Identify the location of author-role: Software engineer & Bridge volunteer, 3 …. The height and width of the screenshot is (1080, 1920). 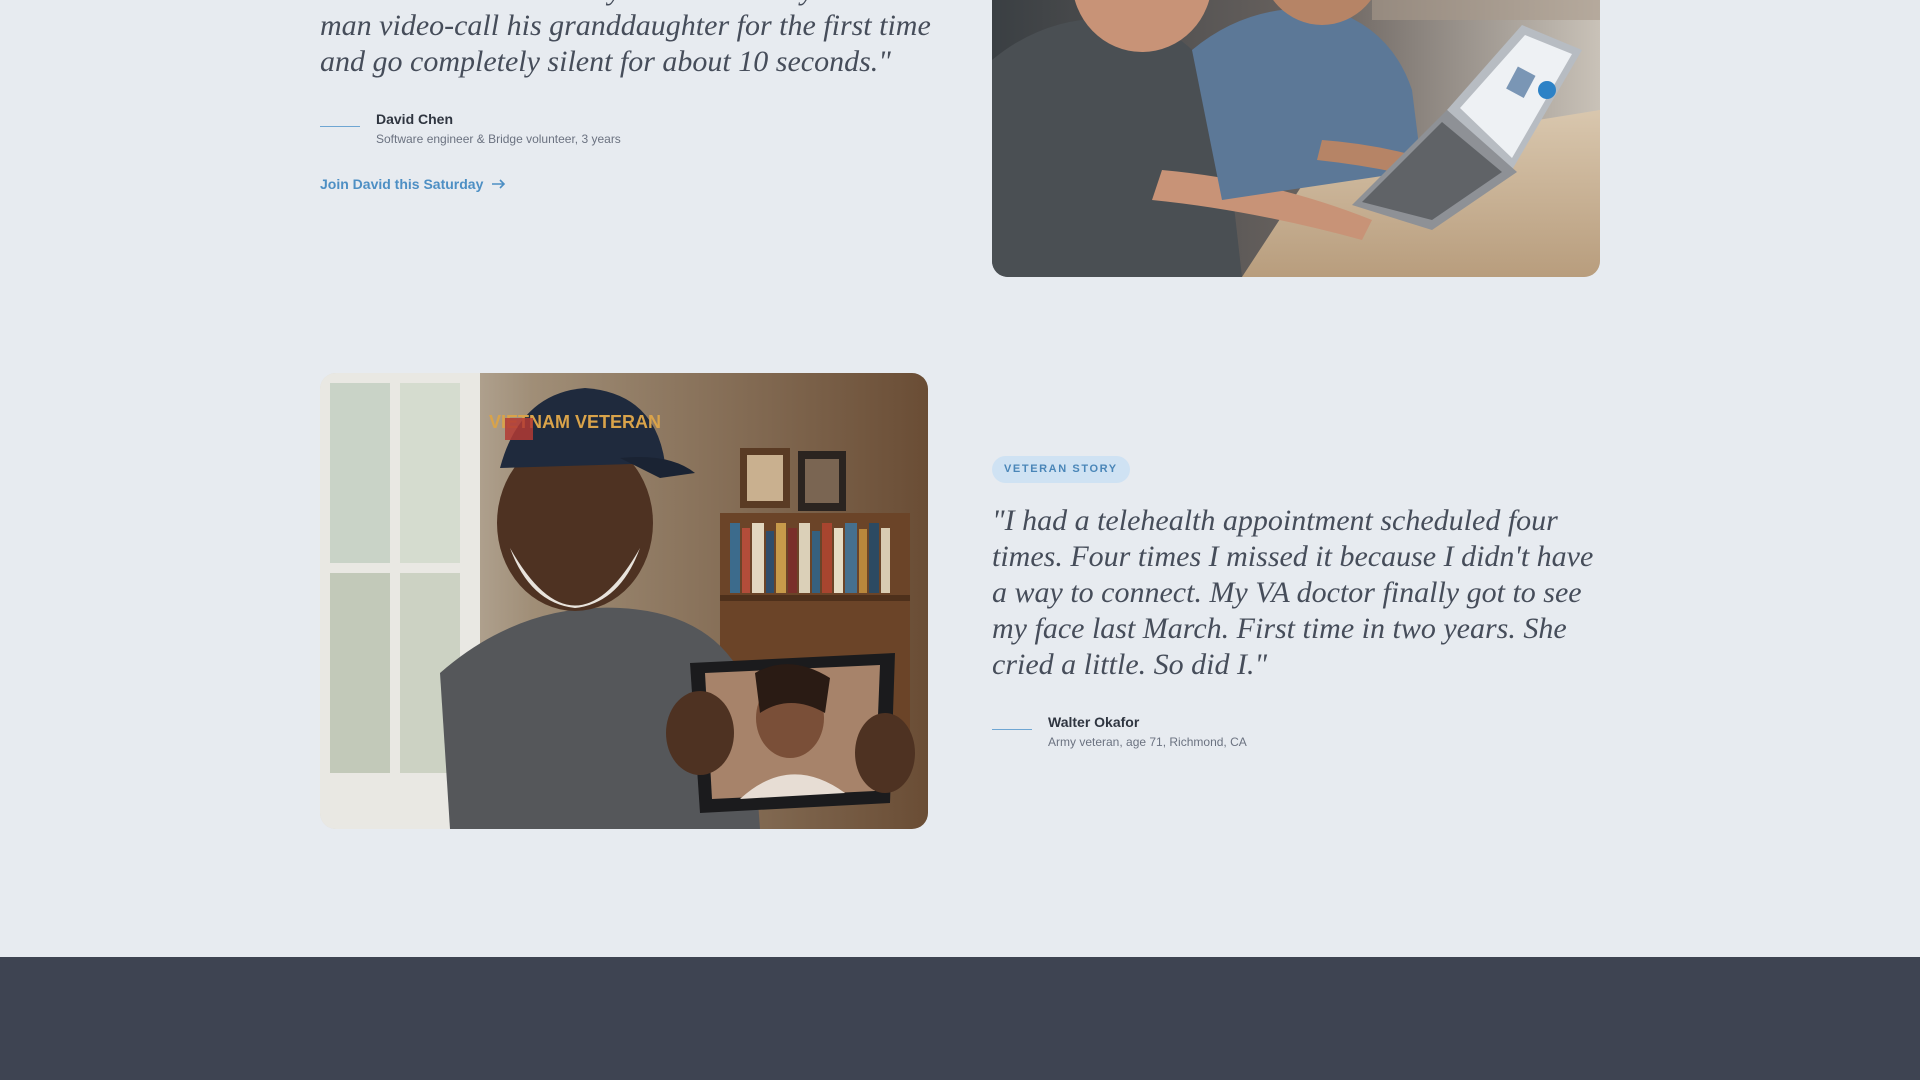
(498, 139).